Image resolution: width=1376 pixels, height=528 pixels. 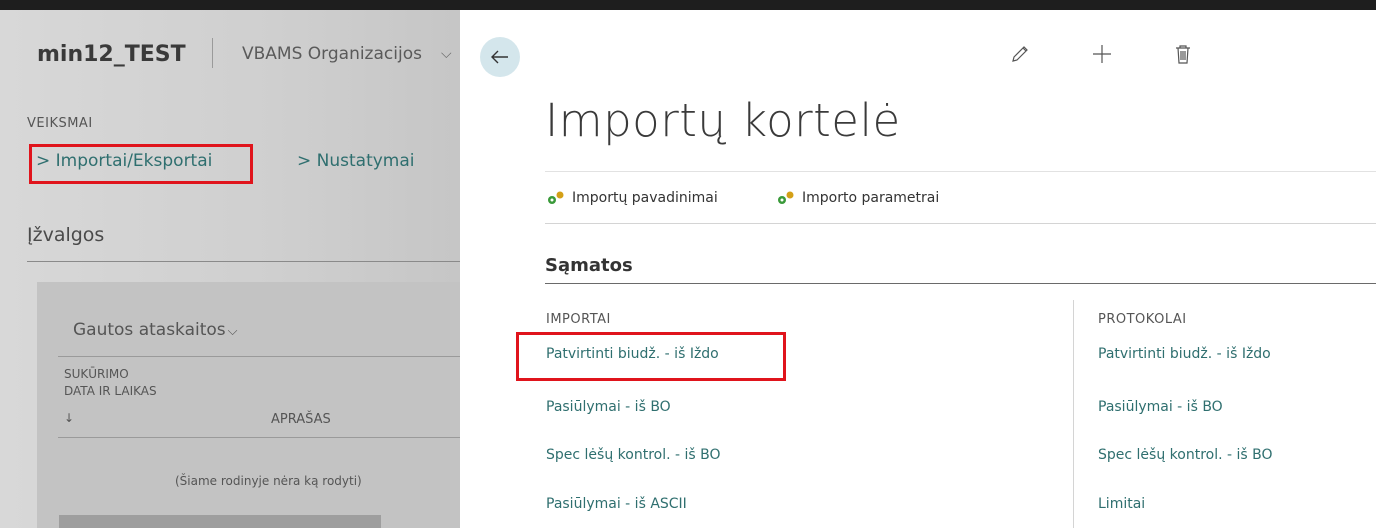 I want to click on group-title-importai: IMPORTAI, so click(x=578, y=319).